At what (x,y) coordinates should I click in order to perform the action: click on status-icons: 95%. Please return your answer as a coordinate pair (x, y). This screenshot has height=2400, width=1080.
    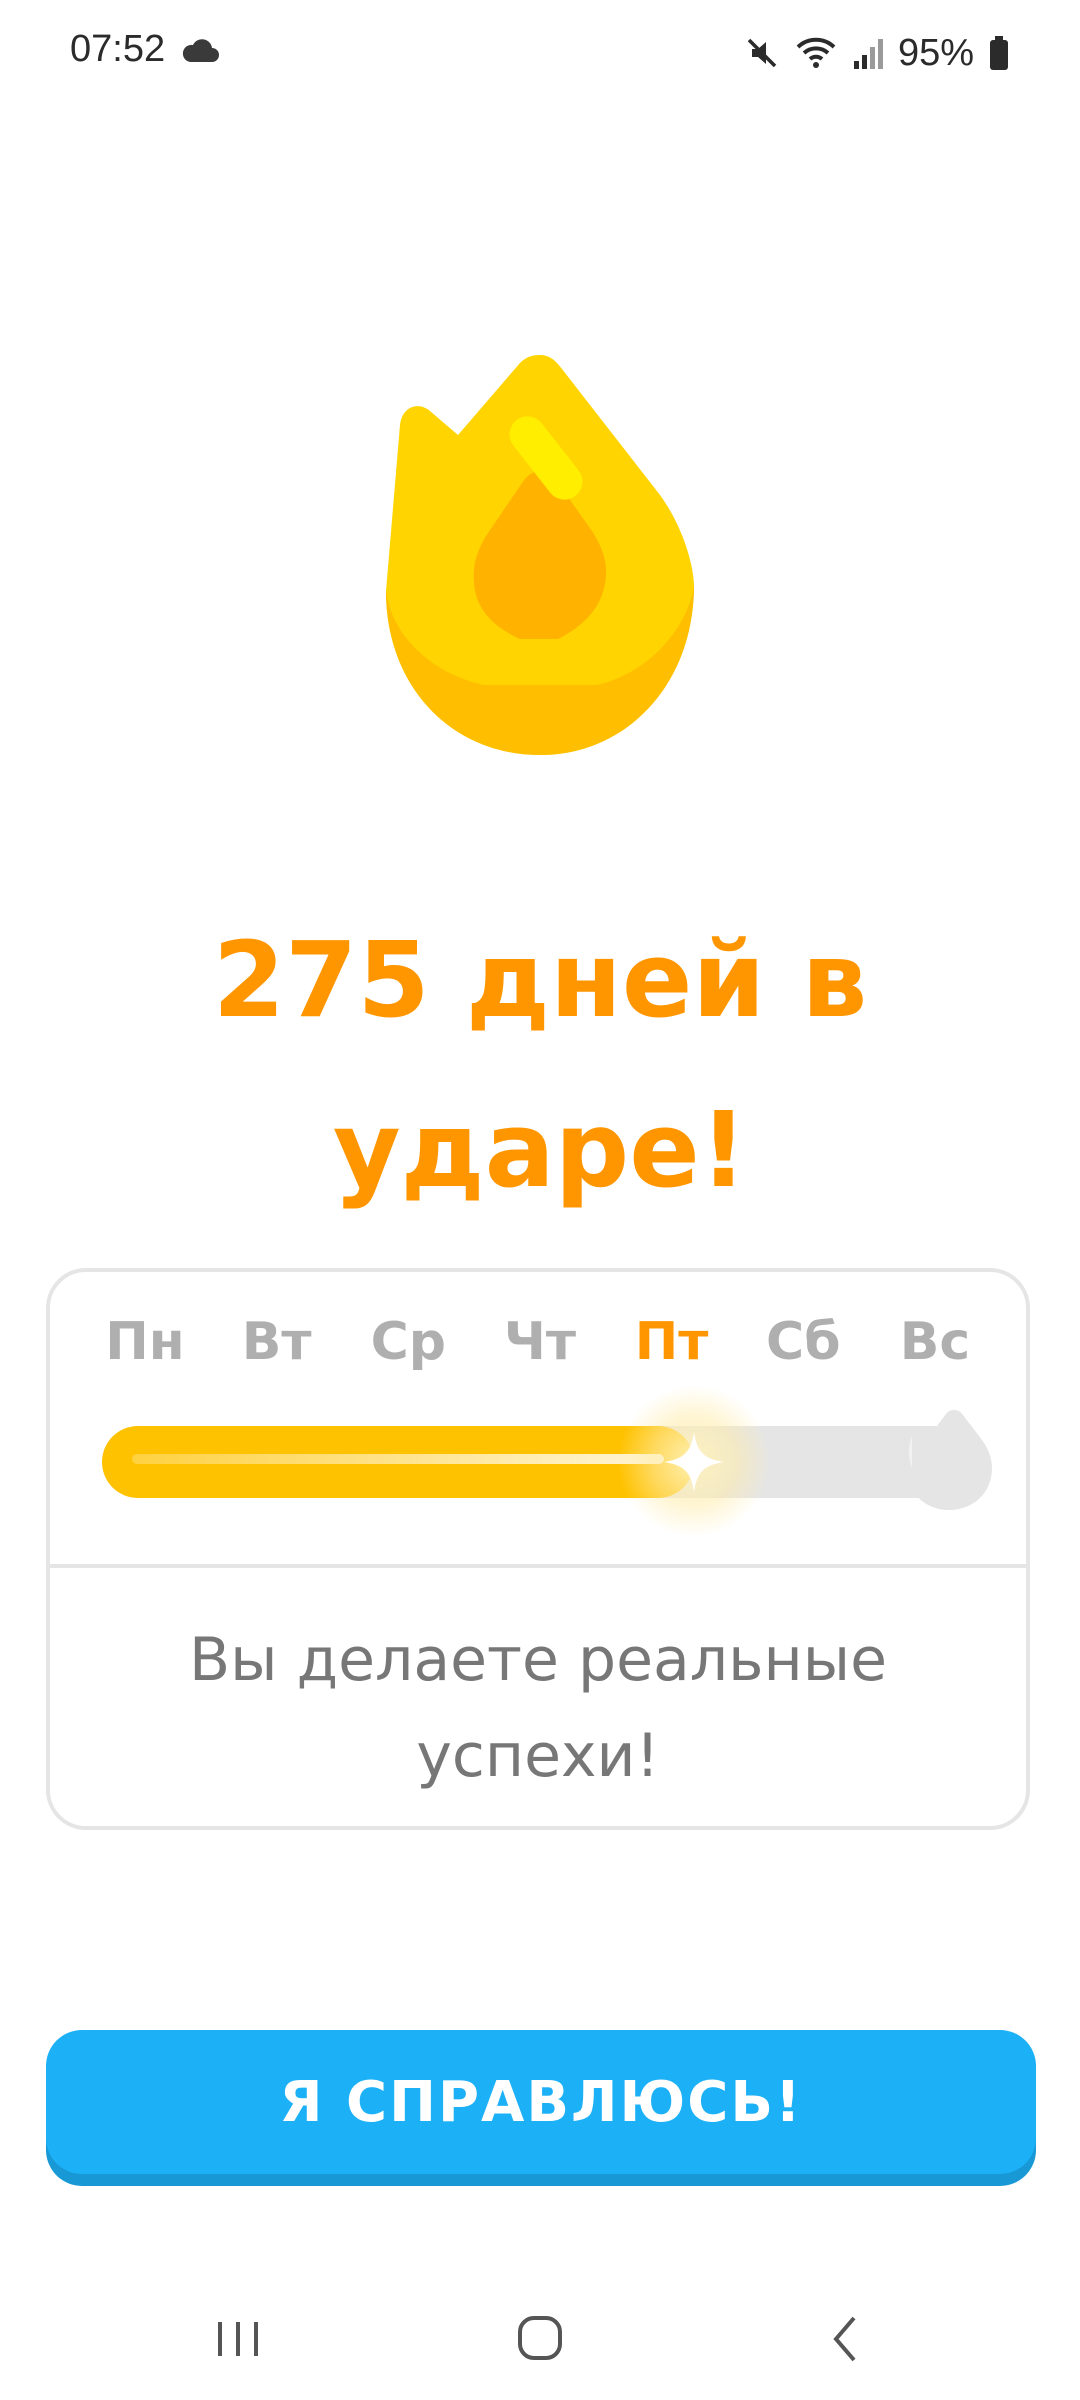
    Looking at the image, I should click on (877, 53).